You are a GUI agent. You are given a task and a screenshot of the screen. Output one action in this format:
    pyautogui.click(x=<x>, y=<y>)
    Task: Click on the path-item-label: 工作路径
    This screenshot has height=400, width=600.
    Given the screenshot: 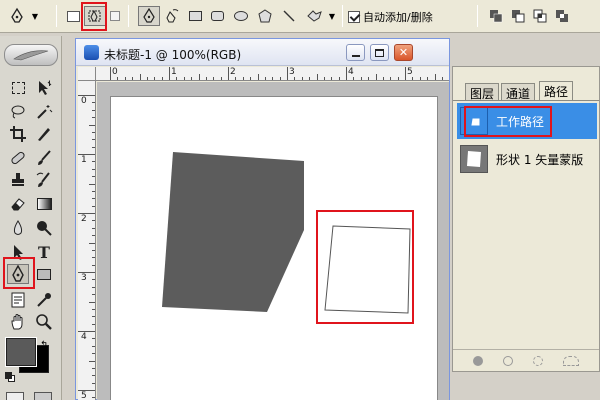 What is the action you would take?
    pyautogui.click(x=520, y=121)
    